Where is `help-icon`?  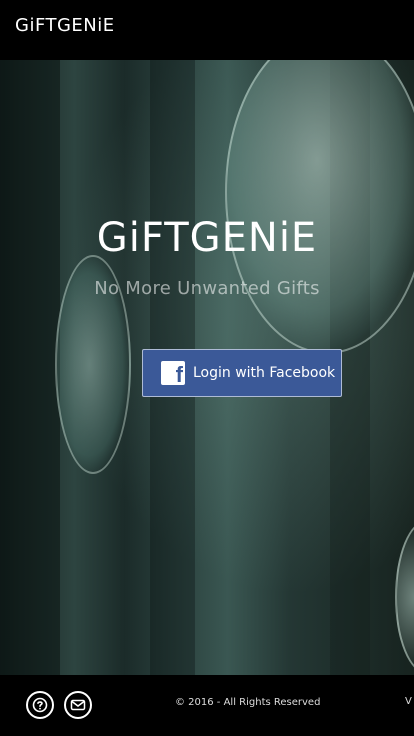 help-icon is located at coordinates (40, 705).